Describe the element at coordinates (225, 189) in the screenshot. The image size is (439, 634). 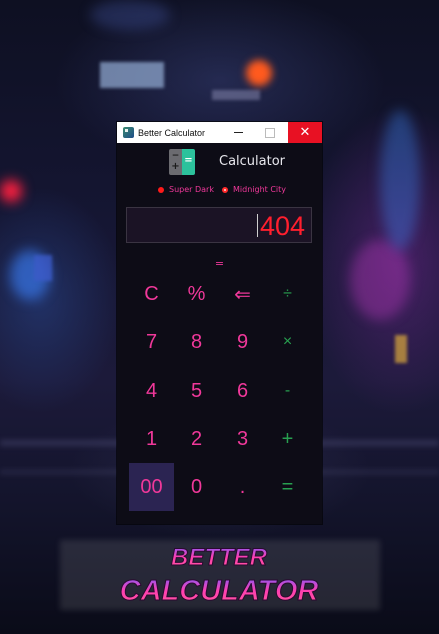
I see `radio-selected-icon` at that location.